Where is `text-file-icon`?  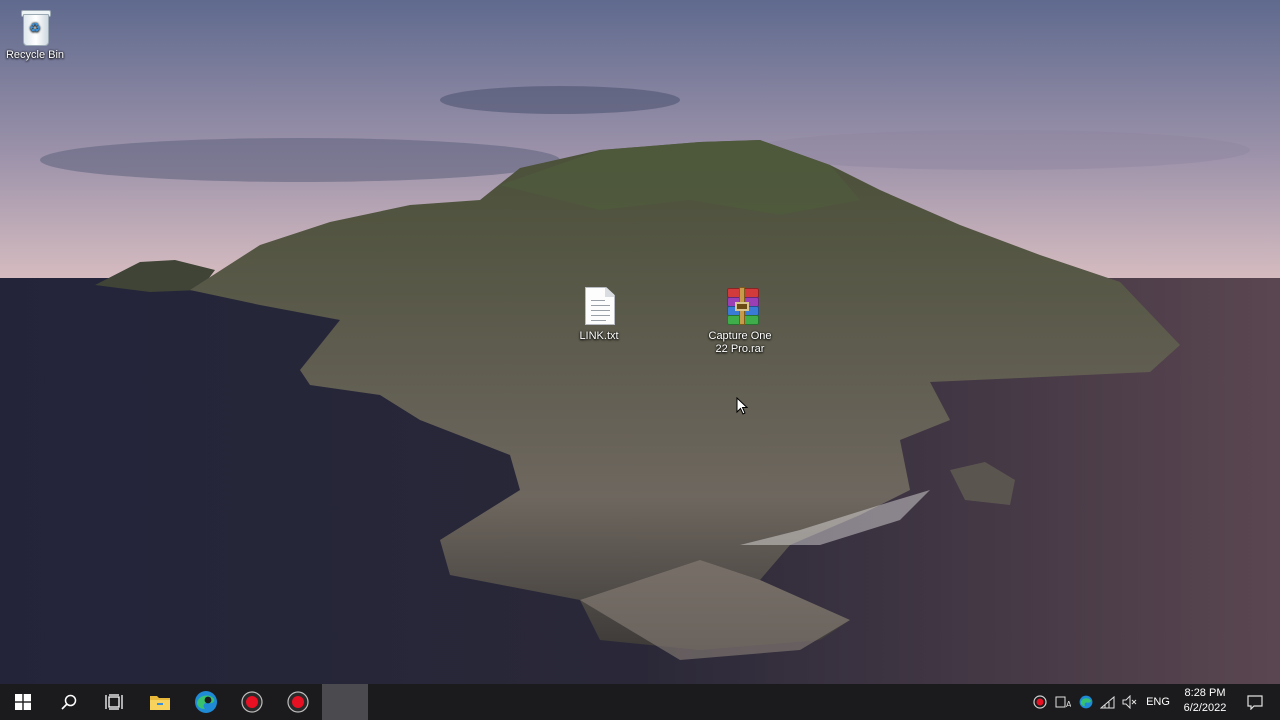
text-file-icon is located at coordinates (599, 307).